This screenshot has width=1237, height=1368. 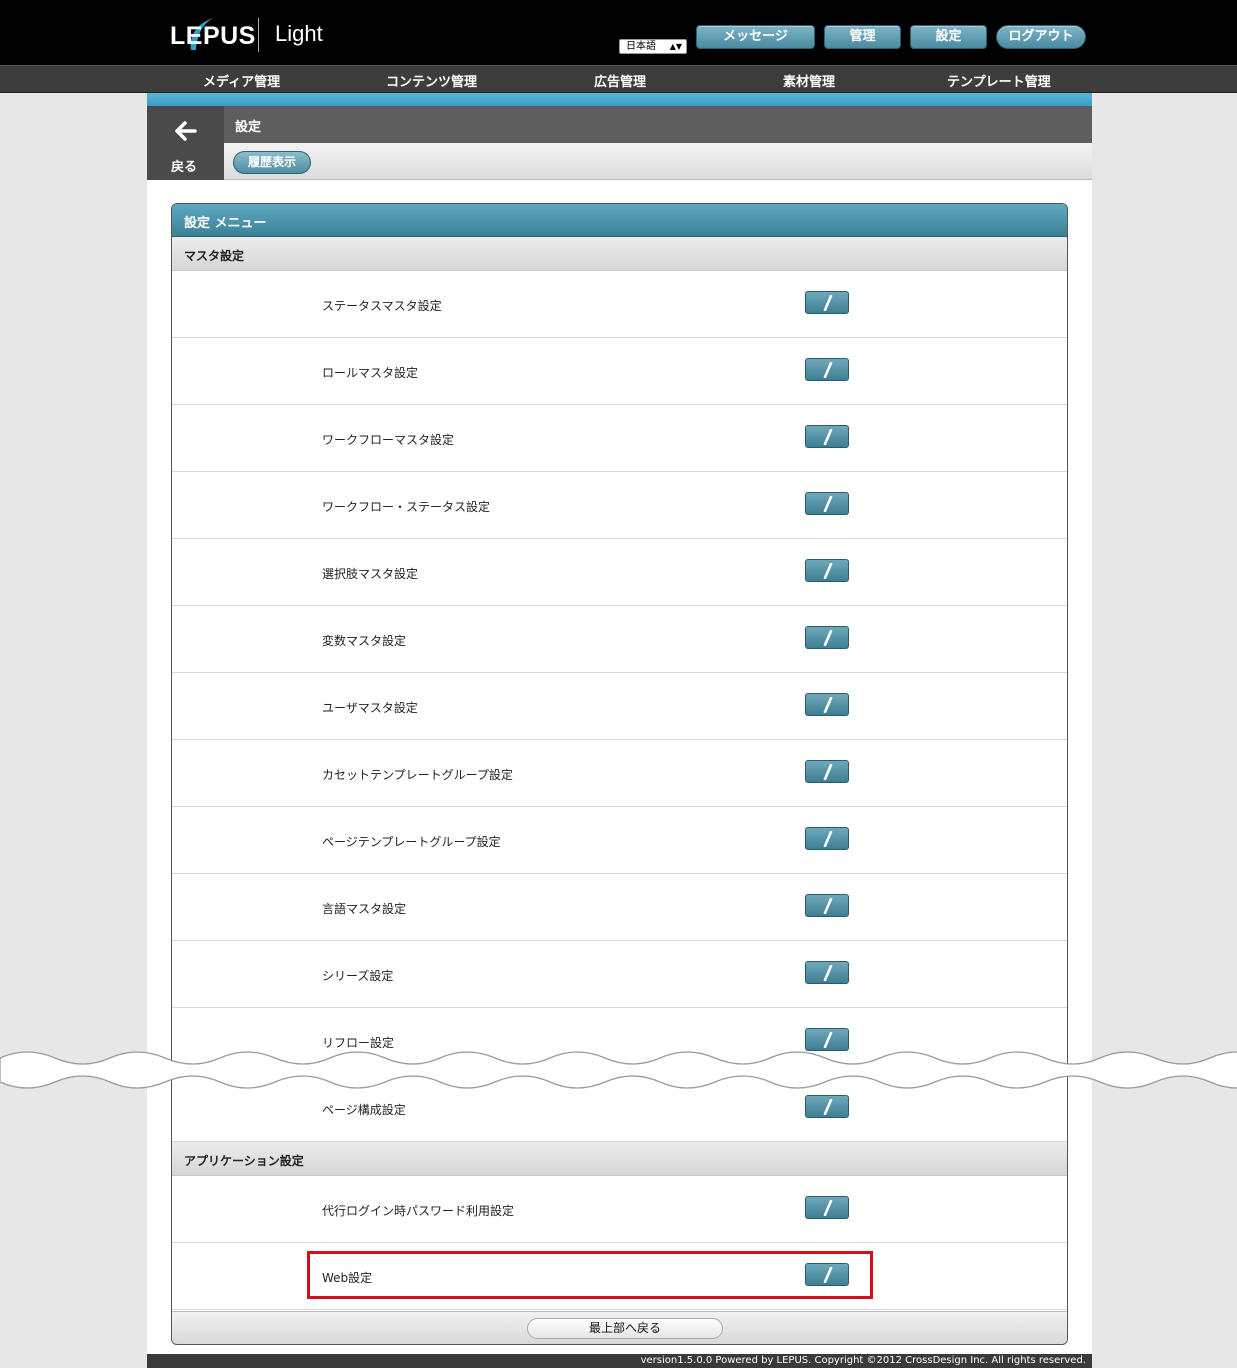 I want to click on page-break-wave, so click(x=618, y=1070).